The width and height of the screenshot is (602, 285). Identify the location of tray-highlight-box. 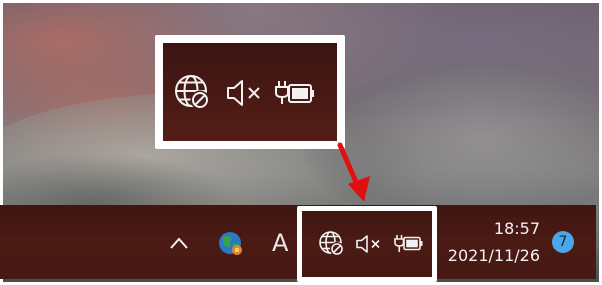
(367, 244).